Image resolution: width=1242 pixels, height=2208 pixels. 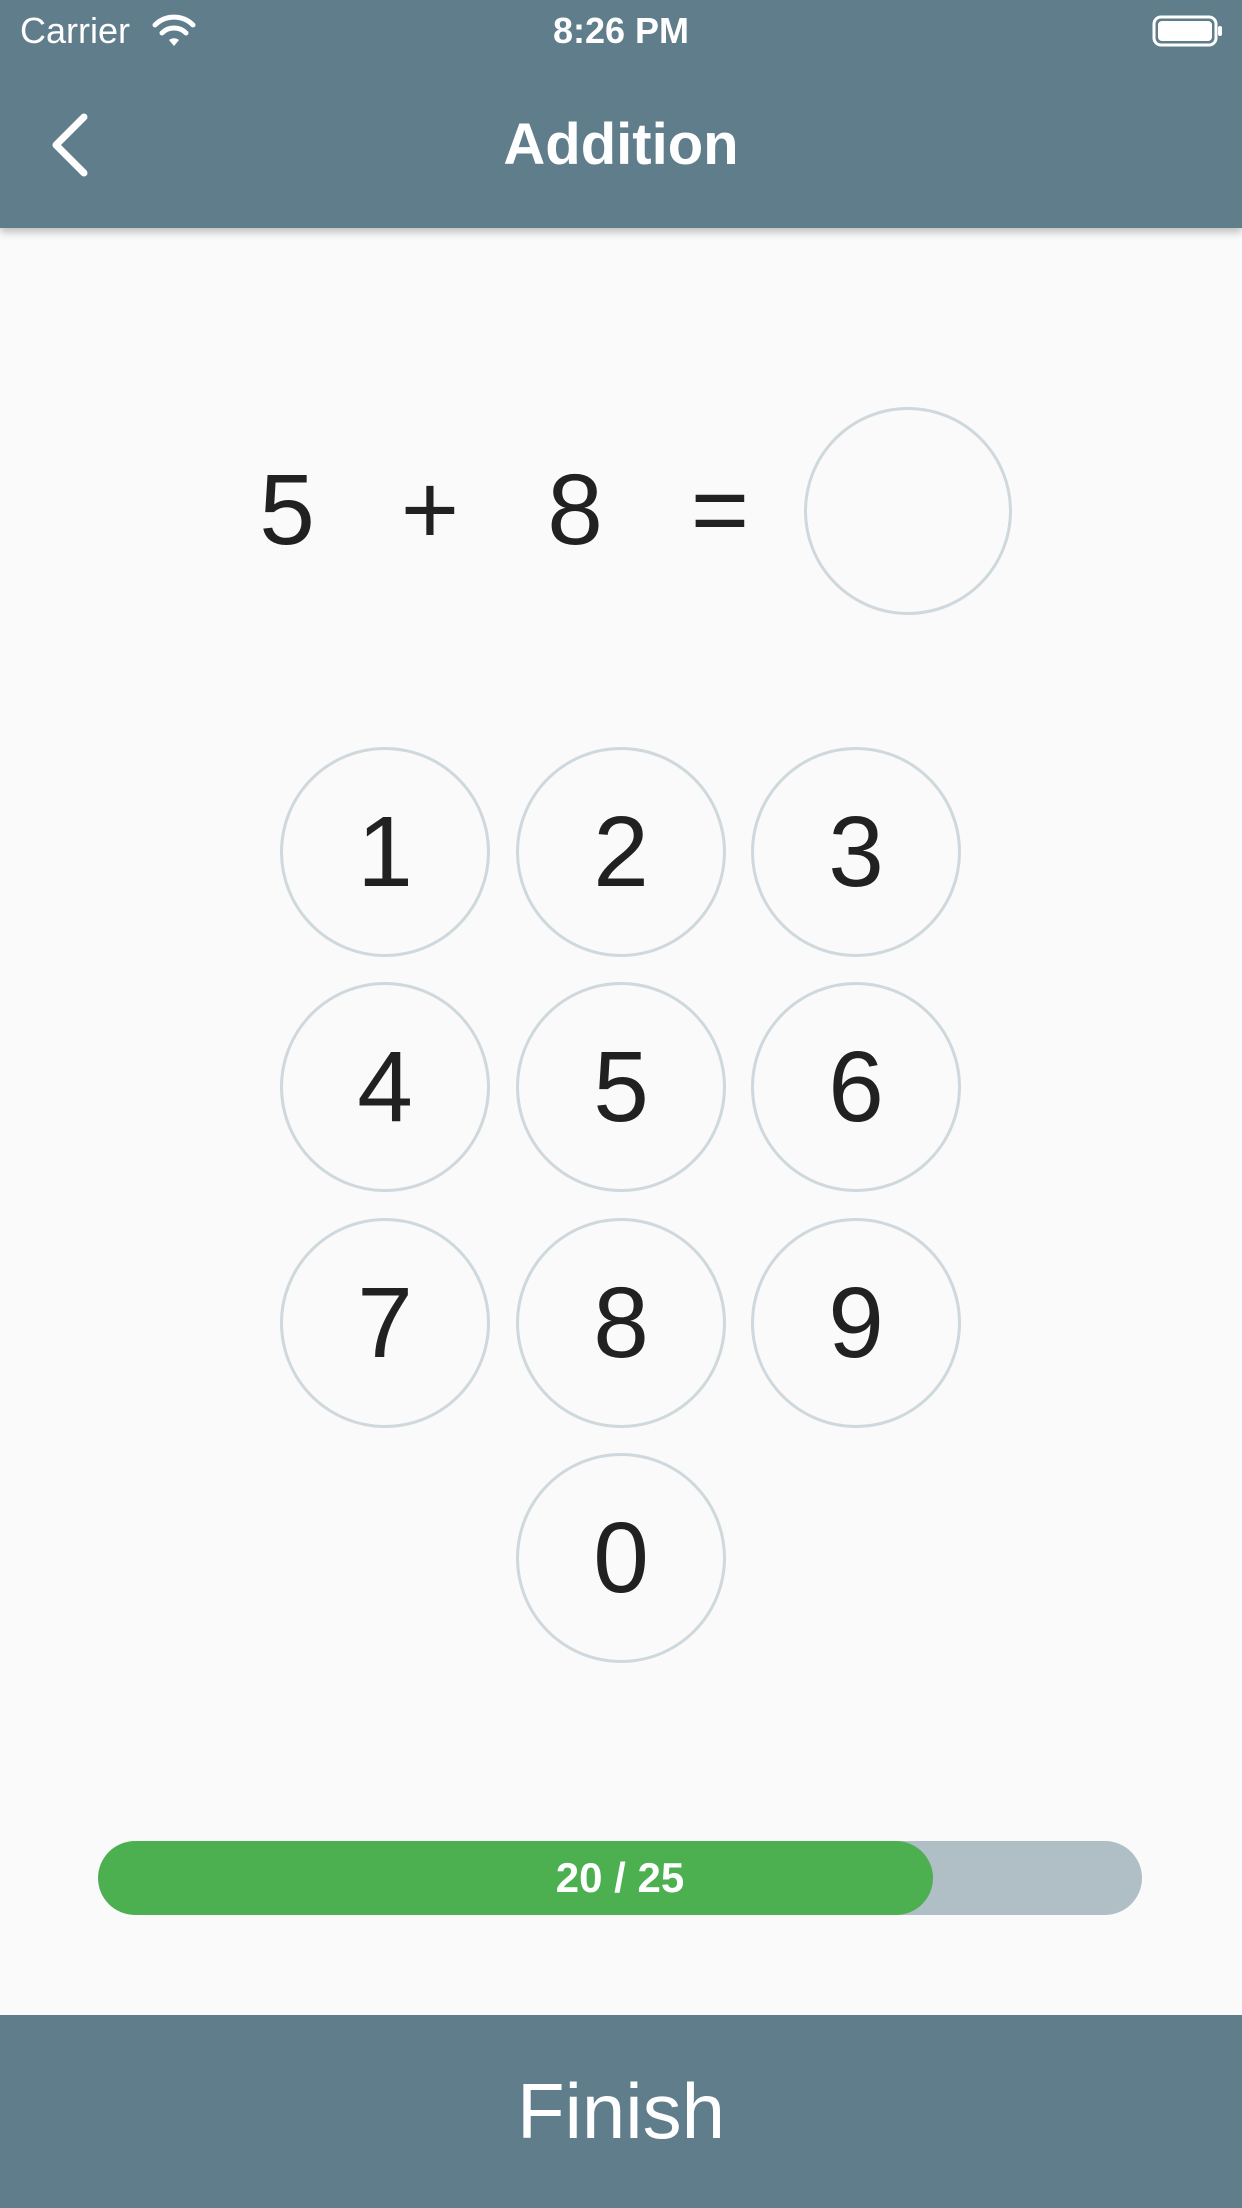 What do you see at coordinates (621, 2111) in the screenshot?
I see `finish-button: Finish` at bounding box center [621, 2111].